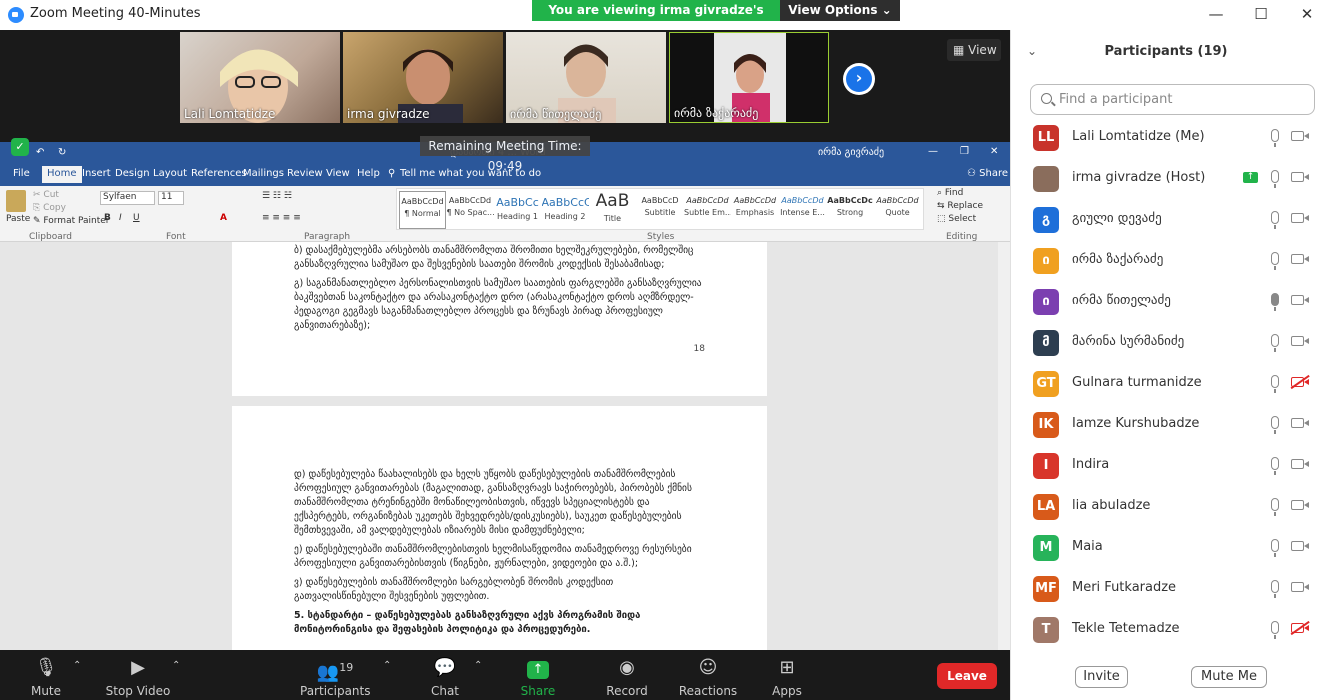  What do you see at coordinates (46, 677) in the screenshot?
I see `mute-button: 🎙 Mute` at bounding box center [46, 677].